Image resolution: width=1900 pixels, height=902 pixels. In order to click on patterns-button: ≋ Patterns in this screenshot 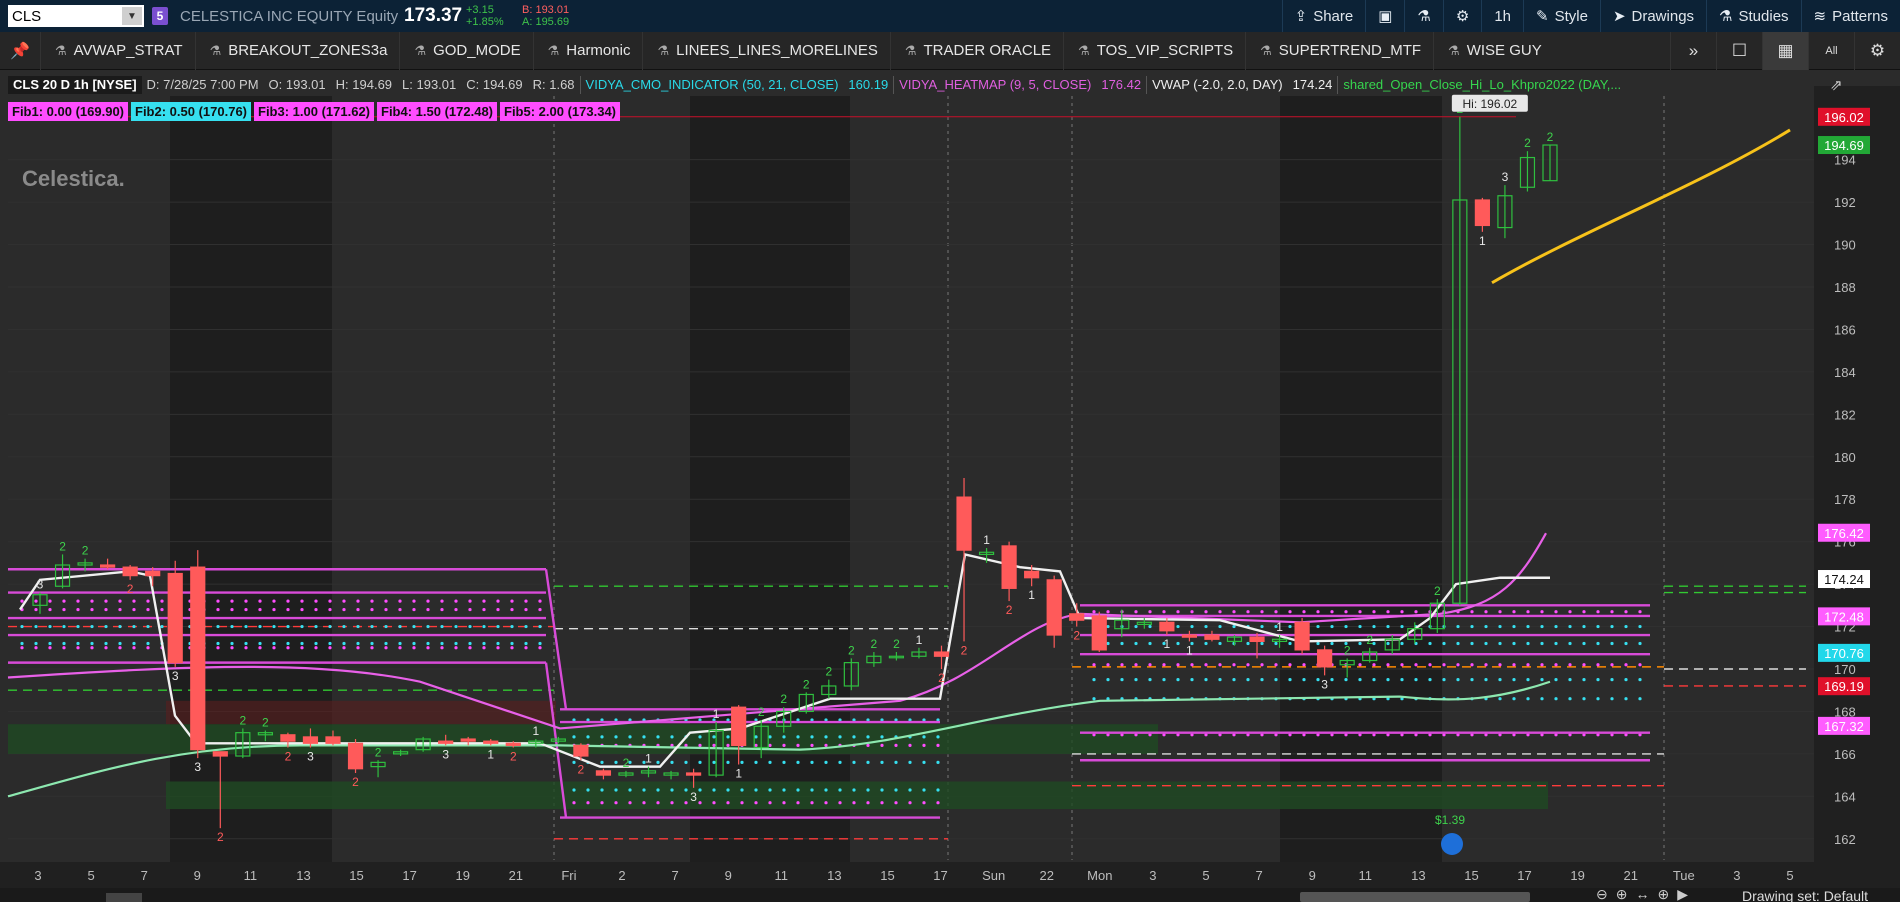, I will do `click(1850, 16)`.